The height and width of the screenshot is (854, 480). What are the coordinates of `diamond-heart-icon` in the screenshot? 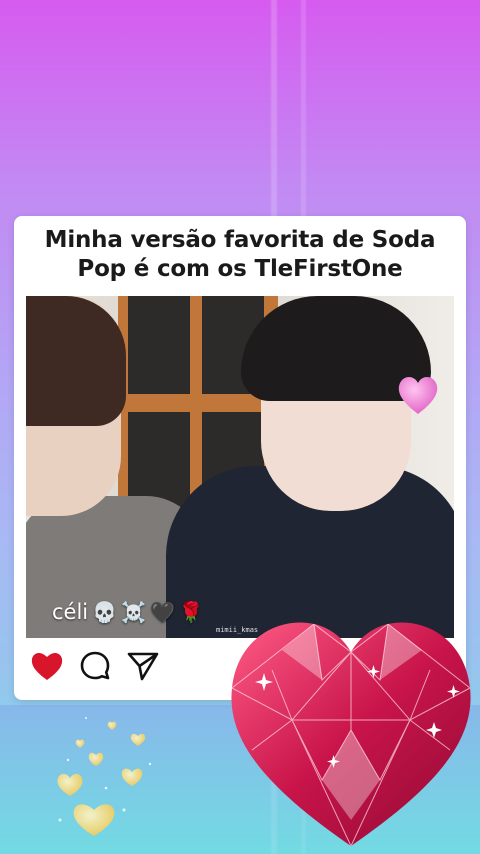 It's located at (351, 734).